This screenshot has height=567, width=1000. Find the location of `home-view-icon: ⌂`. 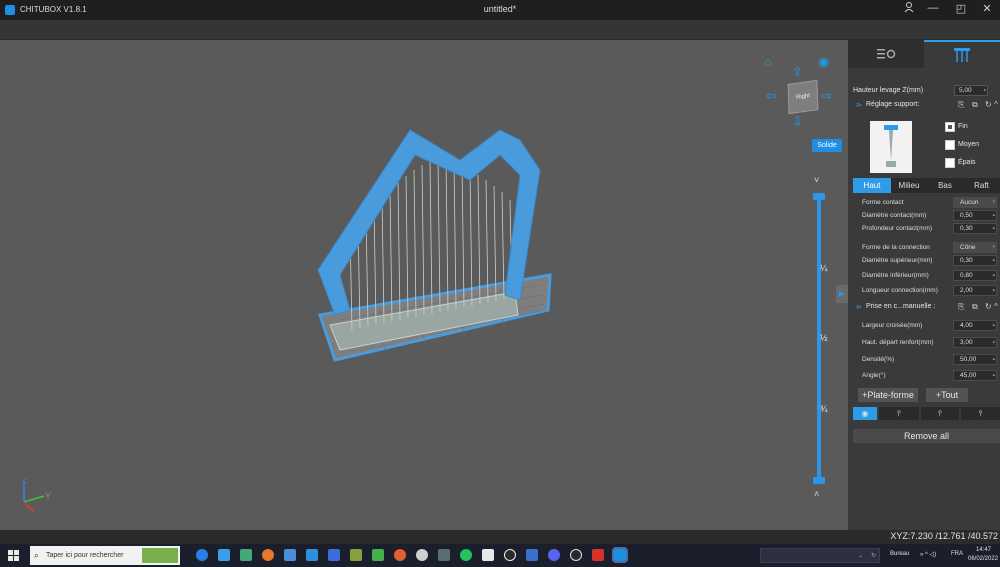

home-view-icon: ⌂ is located at coordinates (768, 61).